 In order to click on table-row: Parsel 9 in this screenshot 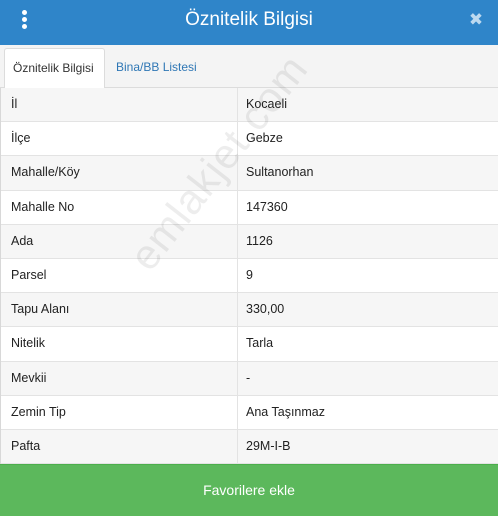, I will do `click(249, 276)`.